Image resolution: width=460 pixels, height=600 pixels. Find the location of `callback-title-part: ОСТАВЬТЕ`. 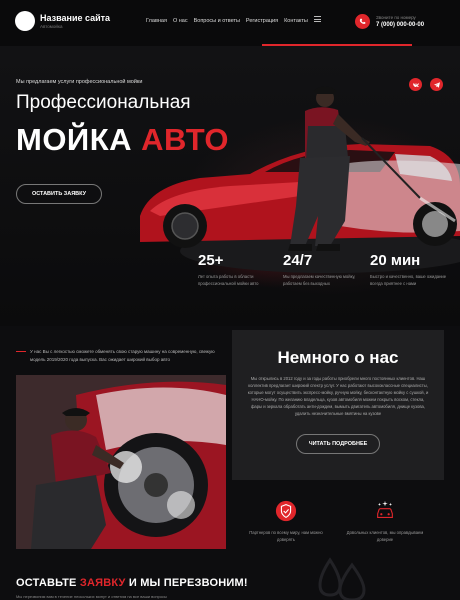

callback-title-part: ОСТАВЬТЕ is located at coordinates (48, 583).